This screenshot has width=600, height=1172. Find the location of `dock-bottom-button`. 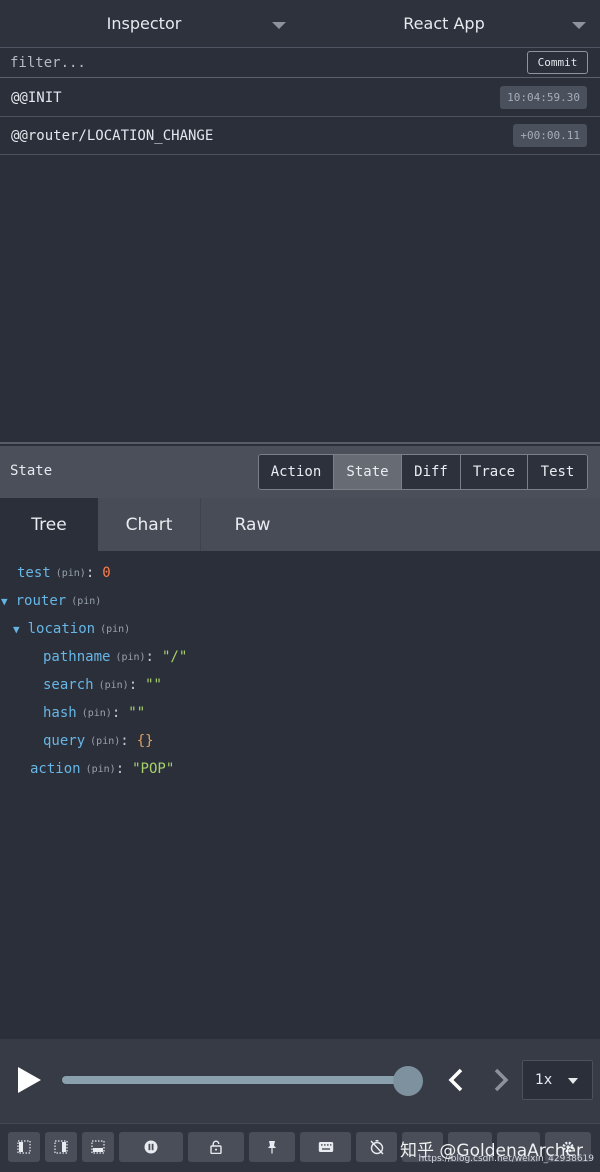

dock-bottom-button is located at coordinates (98, 1147).